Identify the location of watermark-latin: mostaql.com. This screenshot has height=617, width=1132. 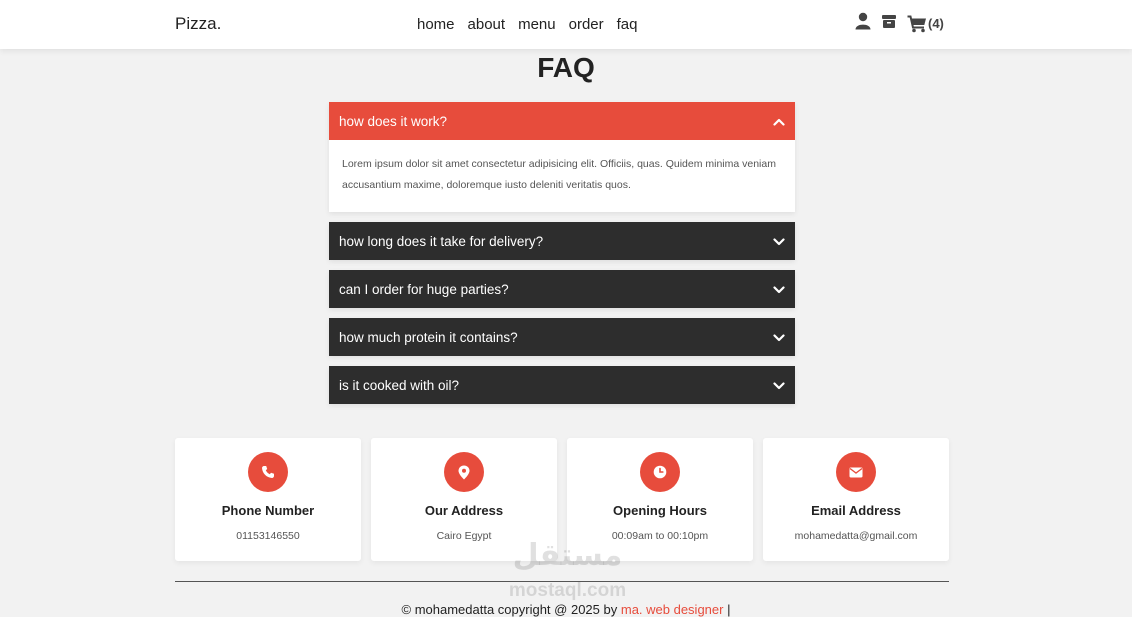
(567, 590).